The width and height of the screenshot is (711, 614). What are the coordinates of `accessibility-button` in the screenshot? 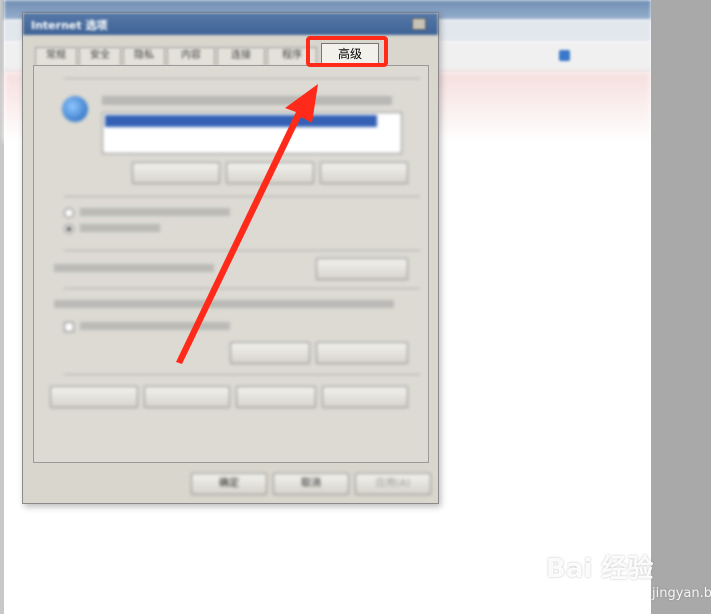 It's located at (365, 397).